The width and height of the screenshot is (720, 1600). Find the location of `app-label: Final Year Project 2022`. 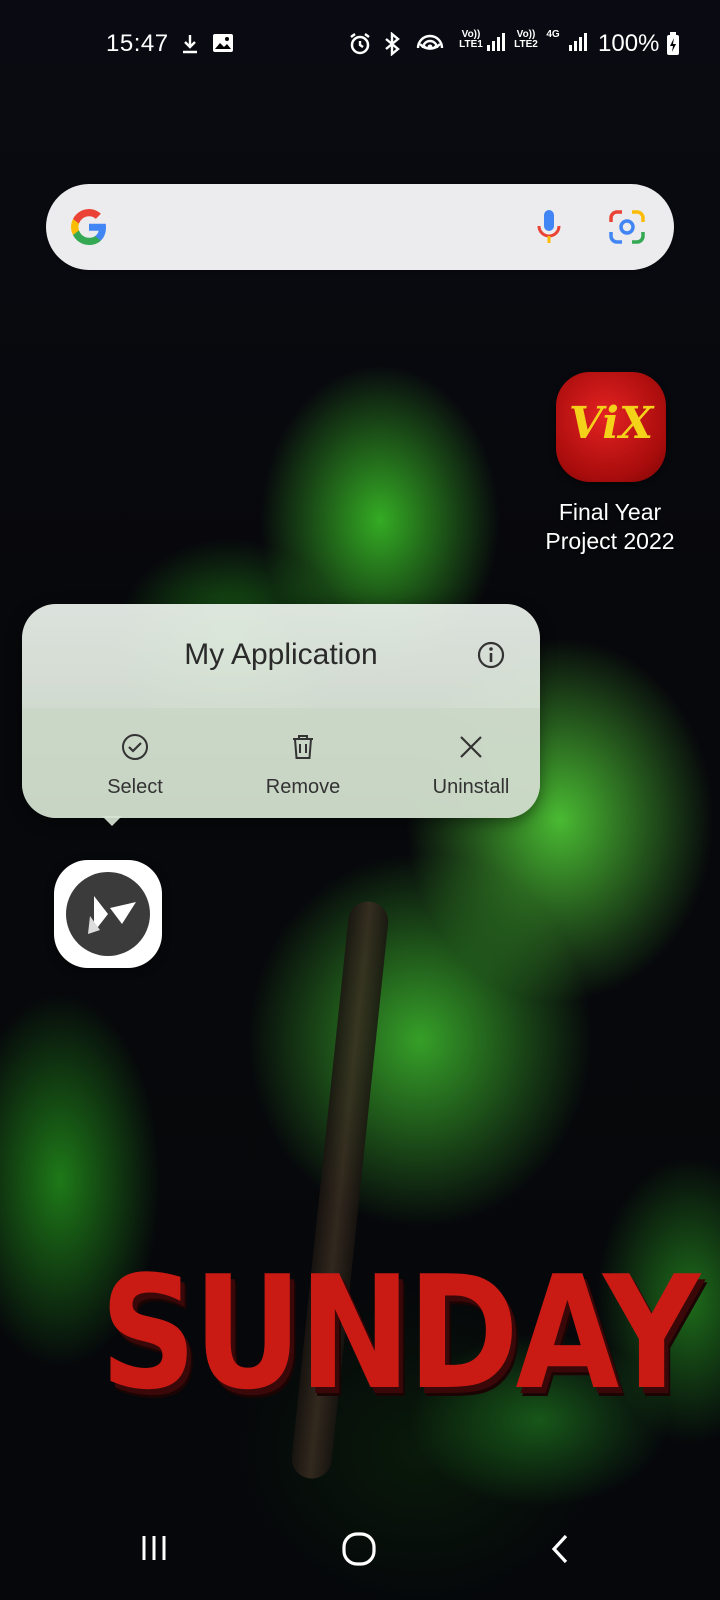

app-label: Final Year Project 2022 is located at coordinates (610, 526).